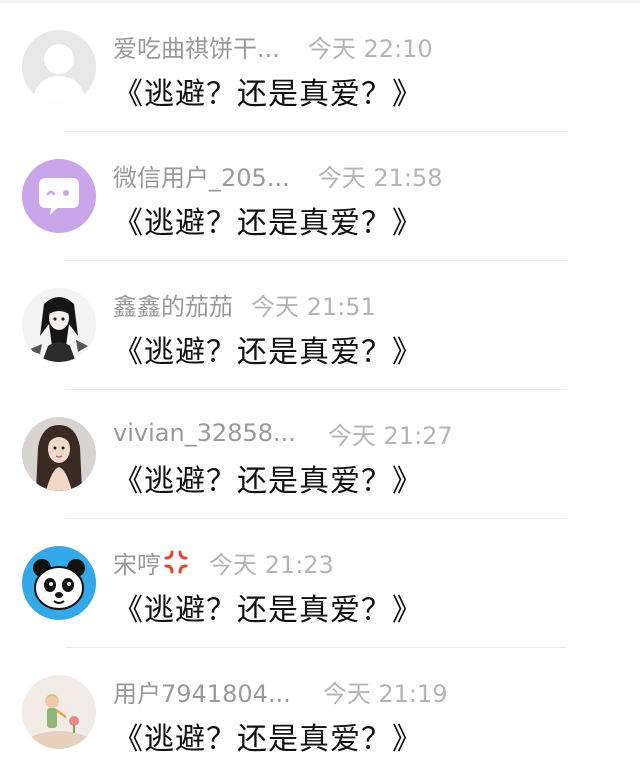 The height and width of the screenshot is (777, 640). Describe the element at coordinates (380, 177) in the screenshot. I see `timestamp: 今天 21:58` at that location.